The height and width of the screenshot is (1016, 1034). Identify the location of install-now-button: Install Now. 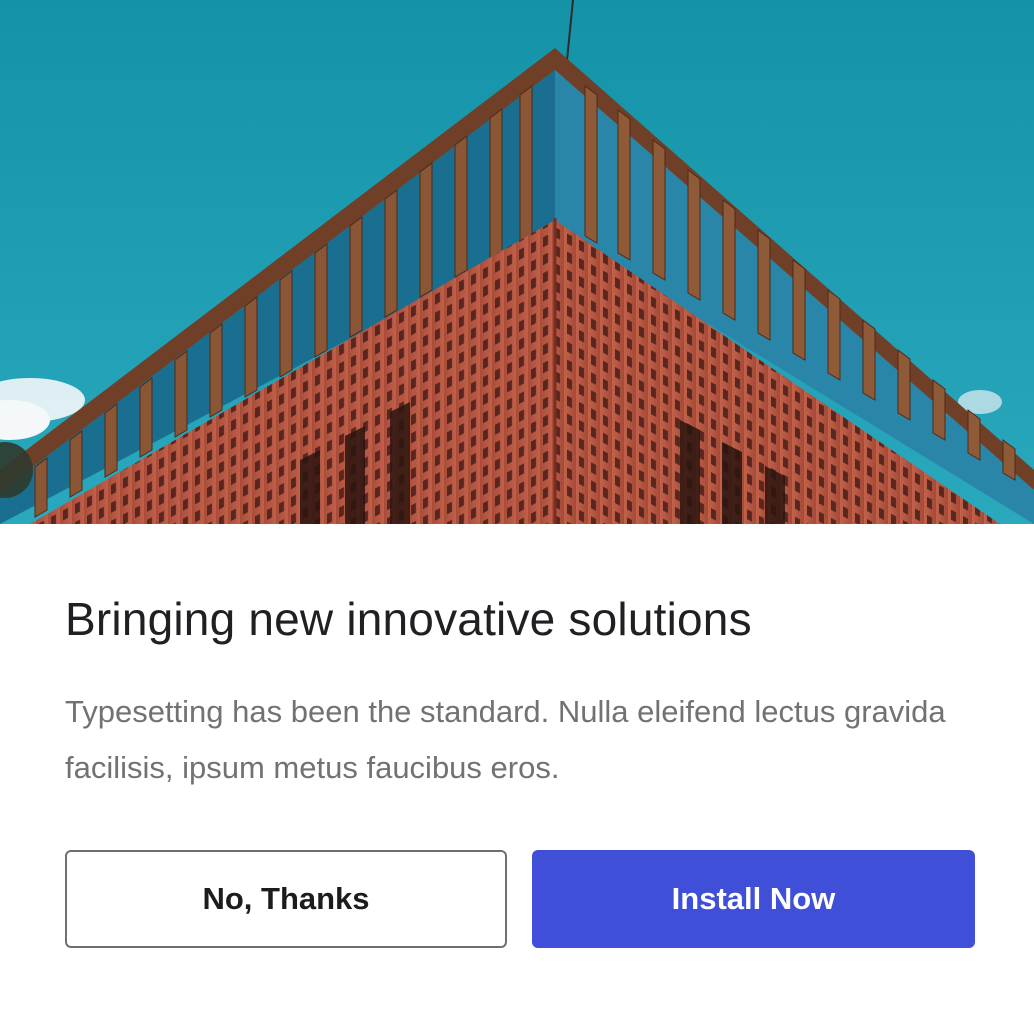
(753, 899).